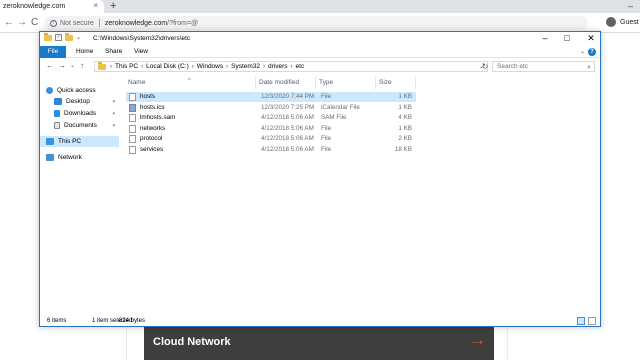  What do you see at coordinates (592, 52) in the screenshot?
I see `help-icon: ?` at bounding box center [592, 52].